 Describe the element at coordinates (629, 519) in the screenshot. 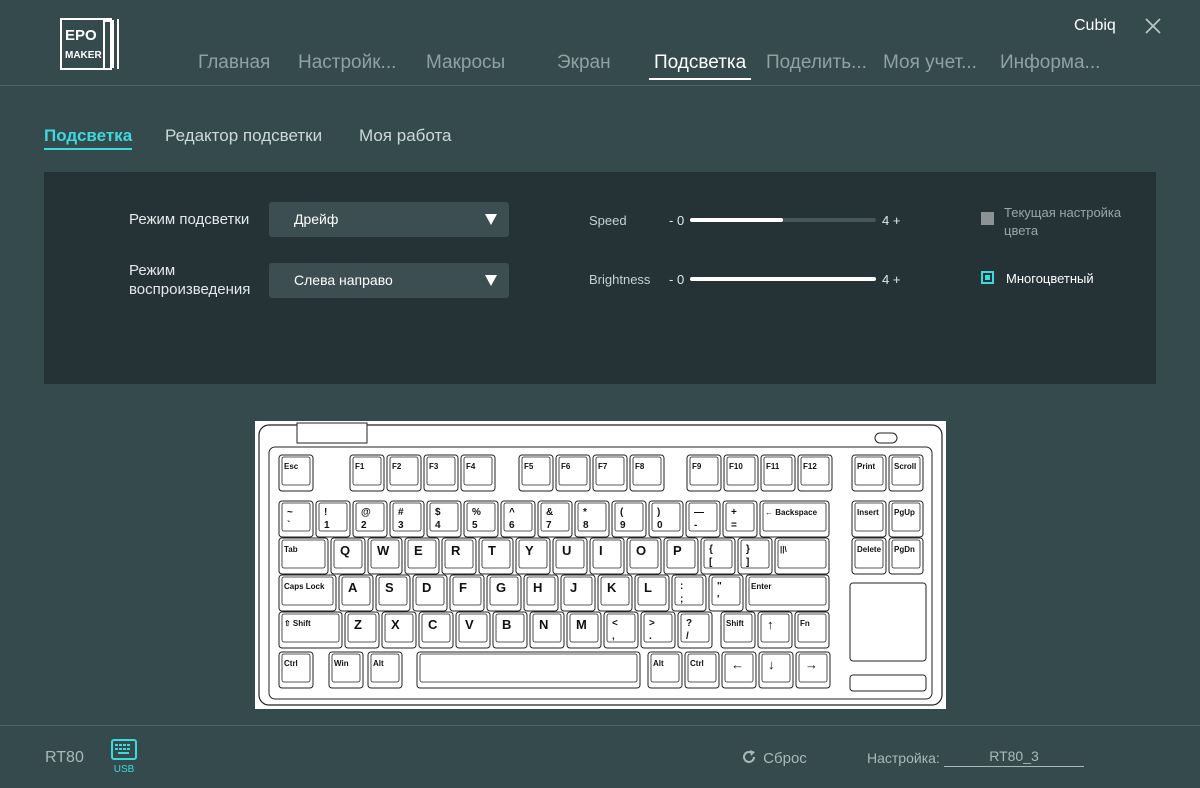

I see `key: (9` at that location.